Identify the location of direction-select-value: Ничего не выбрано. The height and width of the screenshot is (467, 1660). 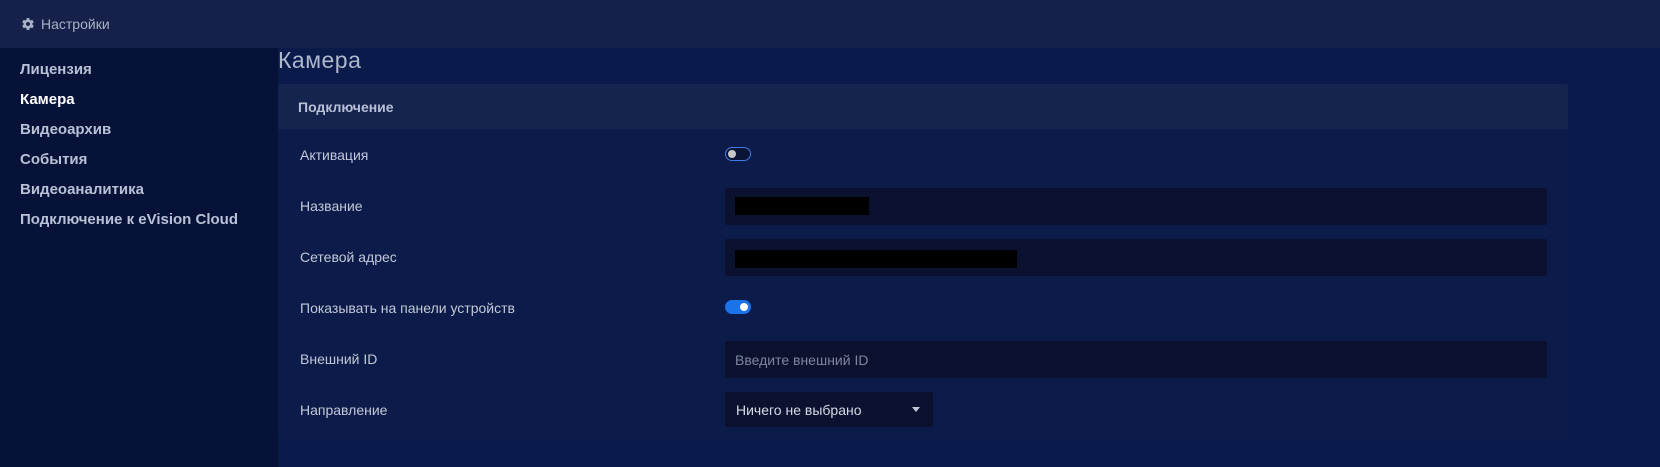
(799, 410).